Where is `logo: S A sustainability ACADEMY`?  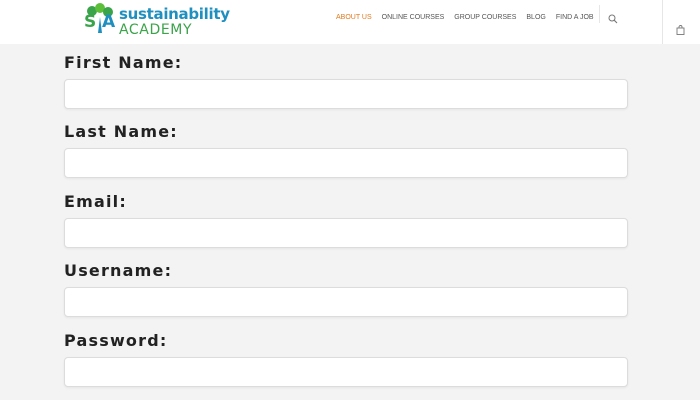
logo: S A sustainability ACADEMY is located at coordinates (156, 20).